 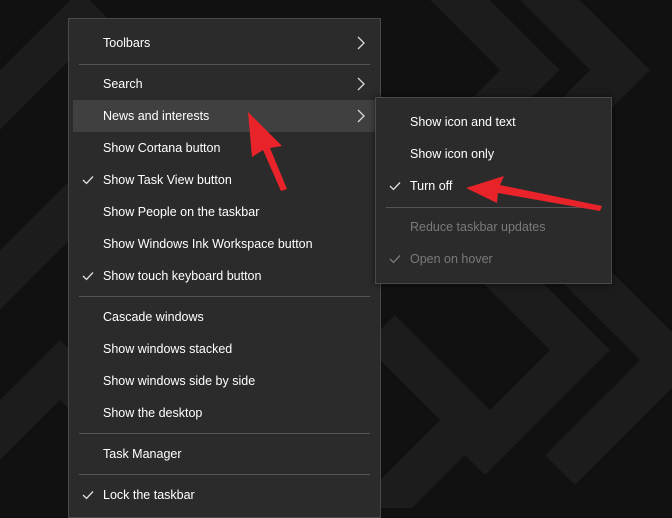 I want to click on menu-item-label: Task Manager, so click(x=142, y=454).